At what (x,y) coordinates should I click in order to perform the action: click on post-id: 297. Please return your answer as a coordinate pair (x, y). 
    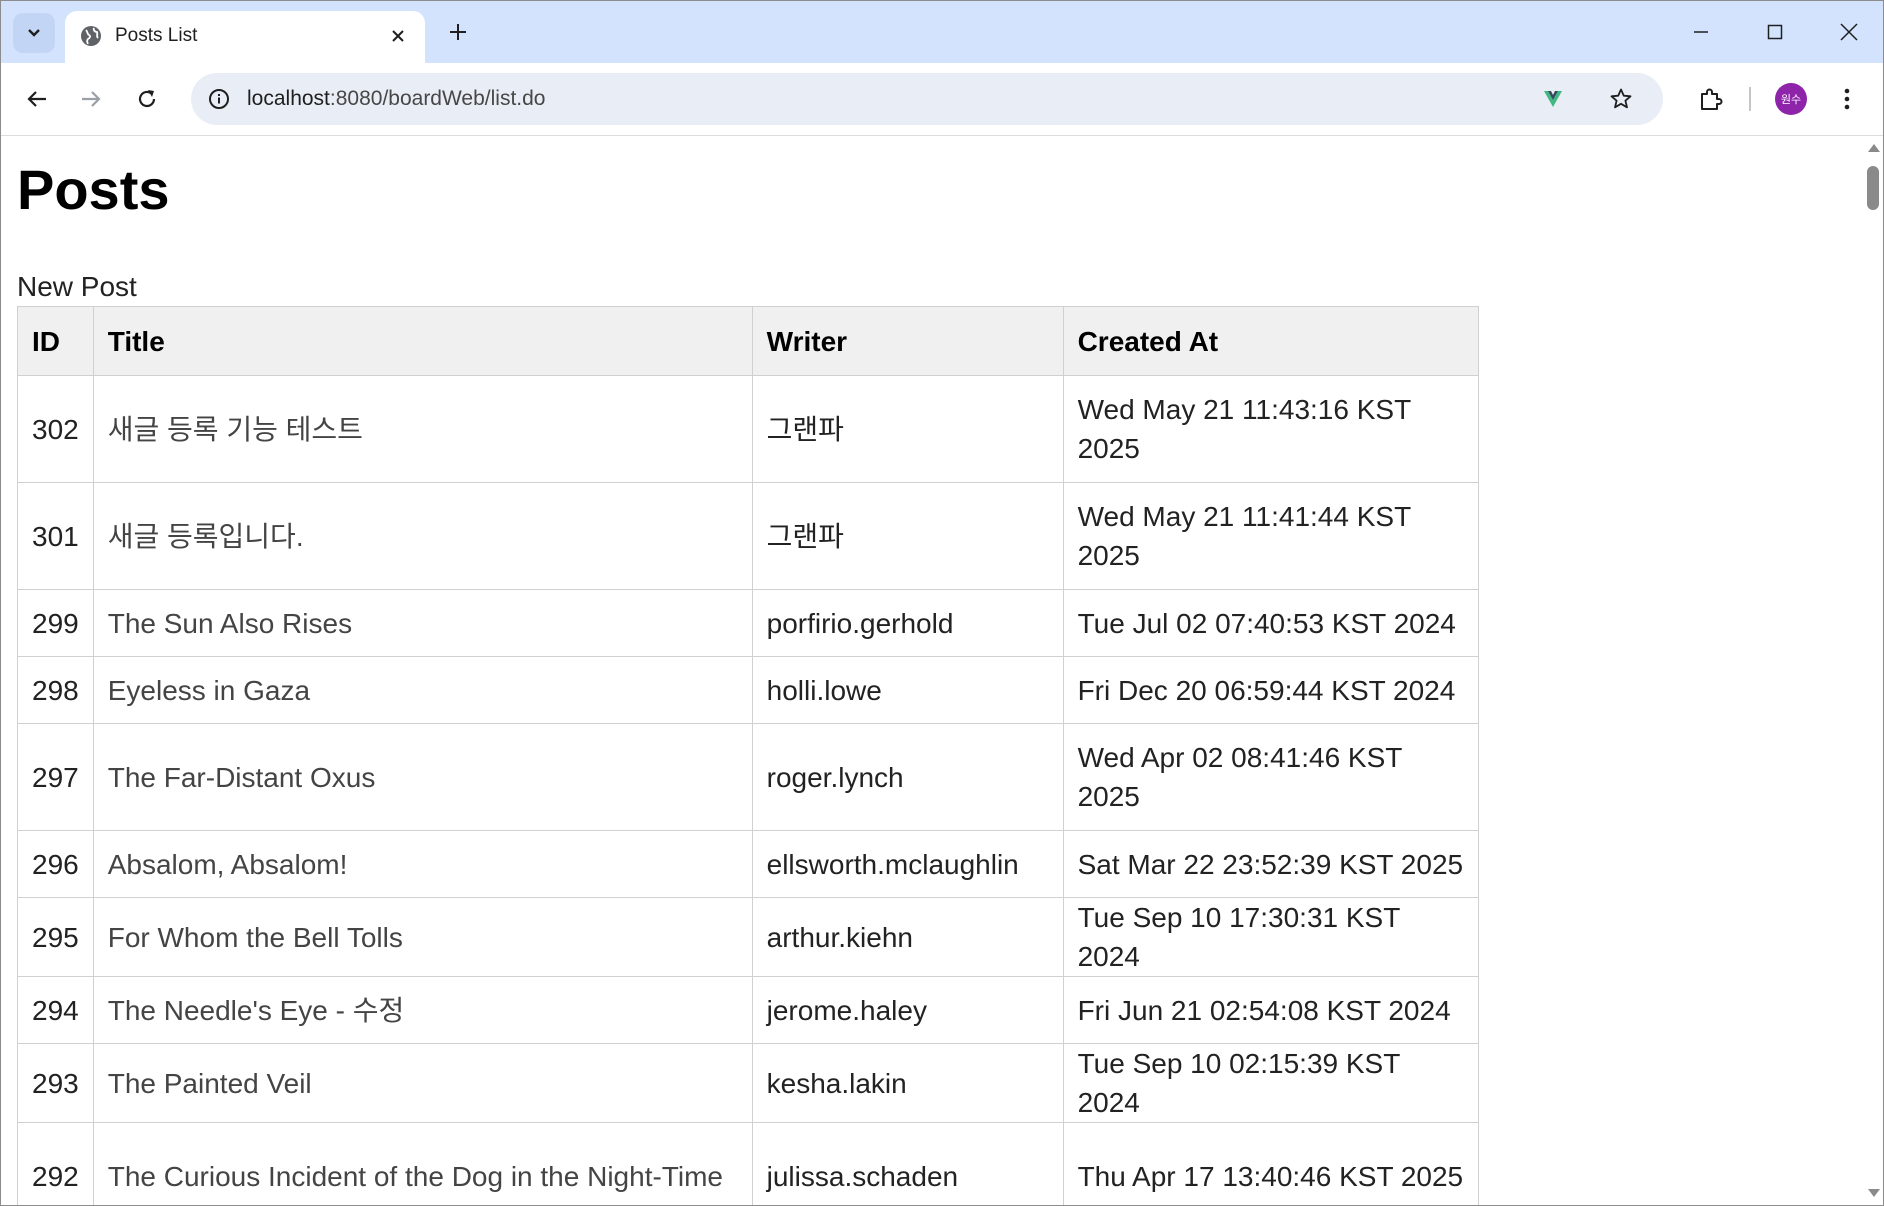
    Looking at the image, I should click on (55, 777).